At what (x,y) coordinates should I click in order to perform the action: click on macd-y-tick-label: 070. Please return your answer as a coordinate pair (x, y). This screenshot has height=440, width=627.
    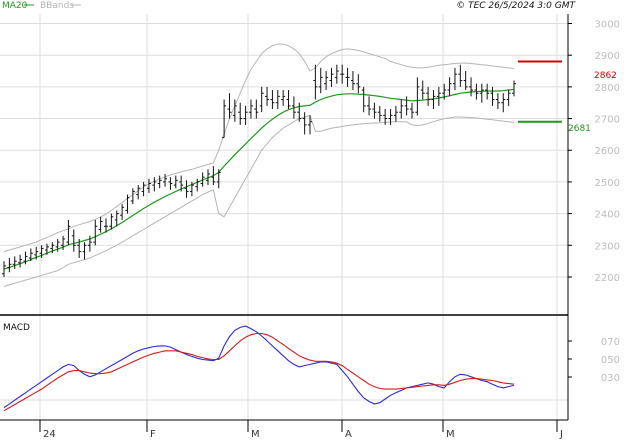
    Looking at the image, I should click on (610, 342).